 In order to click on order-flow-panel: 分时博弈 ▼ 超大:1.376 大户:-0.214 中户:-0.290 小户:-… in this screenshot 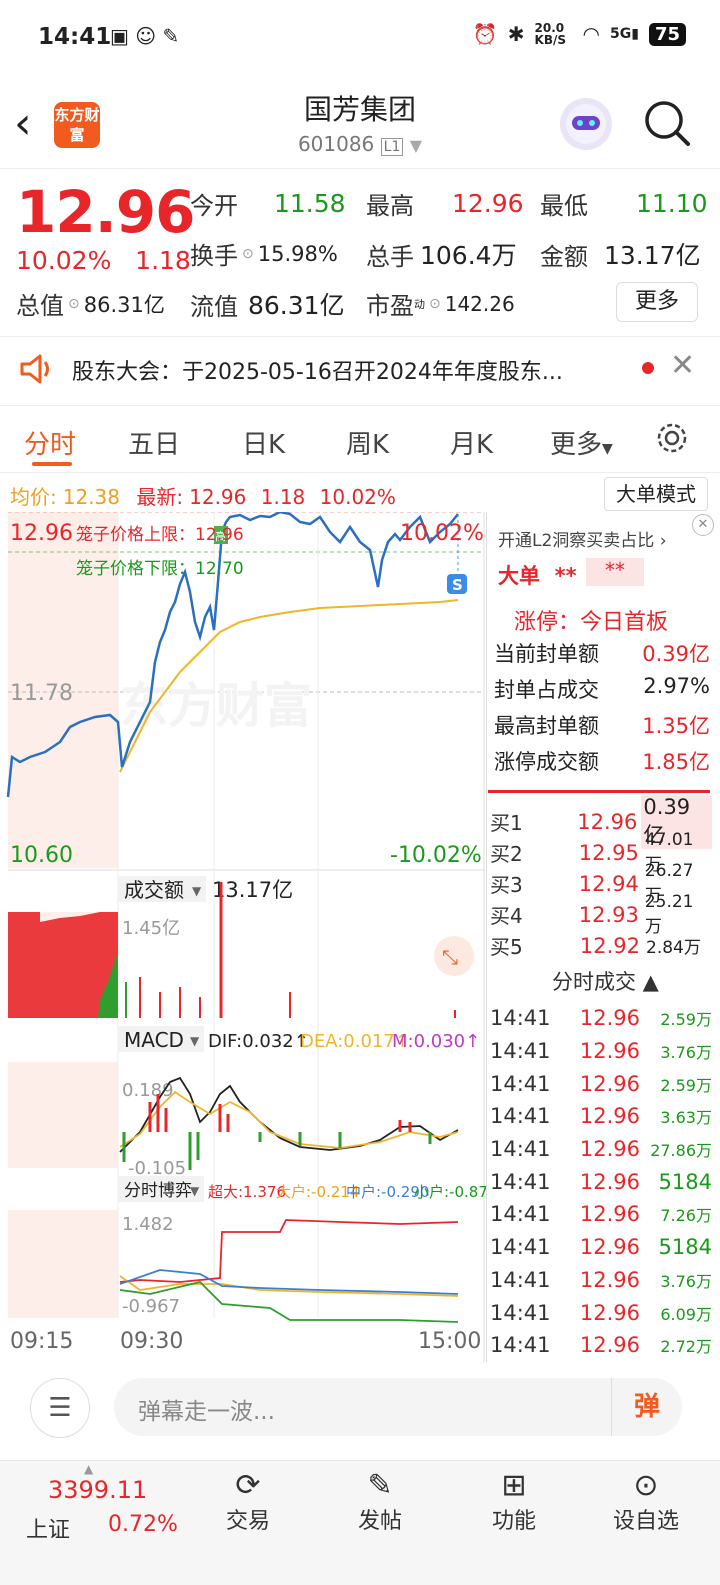, I will do `click(302, 1249)`.